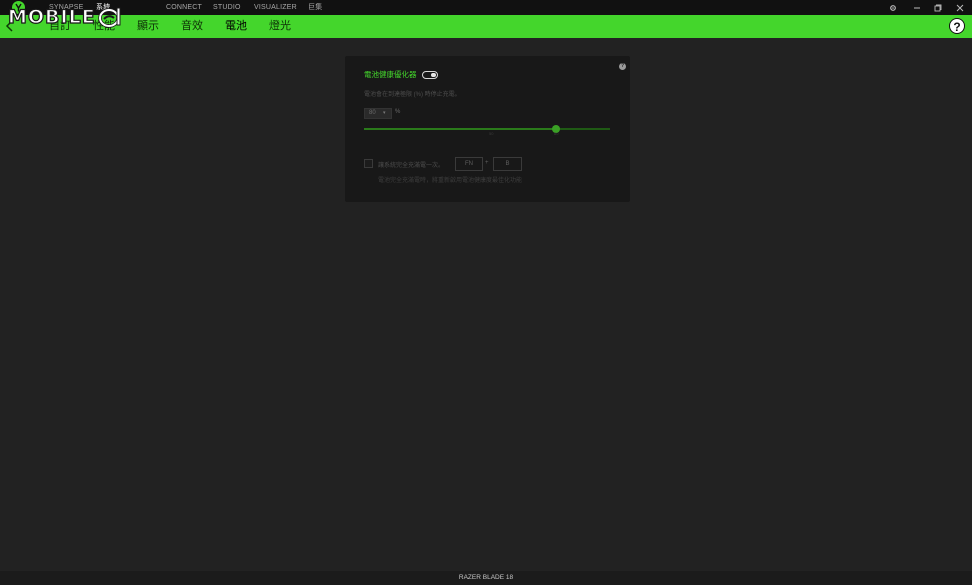  Describe the element at coordinates (104, 26) in the screenshot. I see `tab-performance: 性能` at that location.